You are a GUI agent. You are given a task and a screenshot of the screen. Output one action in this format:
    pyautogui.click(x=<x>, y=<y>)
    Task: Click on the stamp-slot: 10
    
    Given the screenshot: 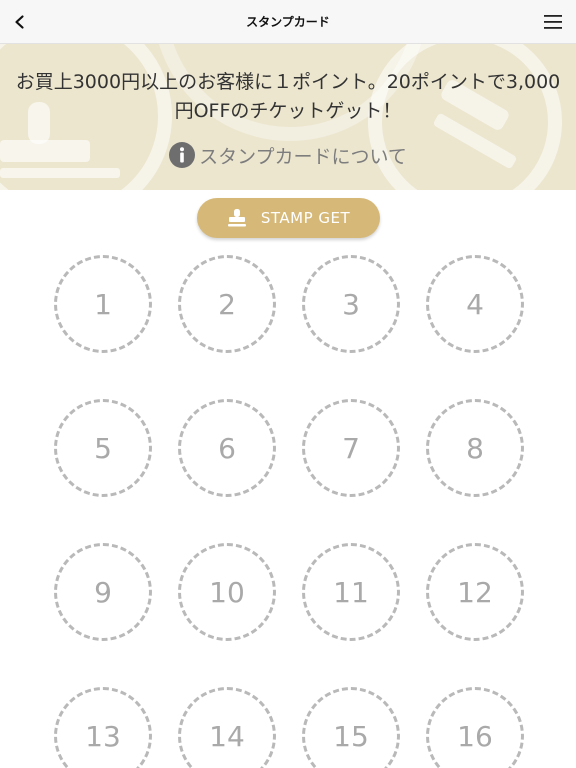 What is the action you would take?
    pyautogui.click(x=227, y=592)
    